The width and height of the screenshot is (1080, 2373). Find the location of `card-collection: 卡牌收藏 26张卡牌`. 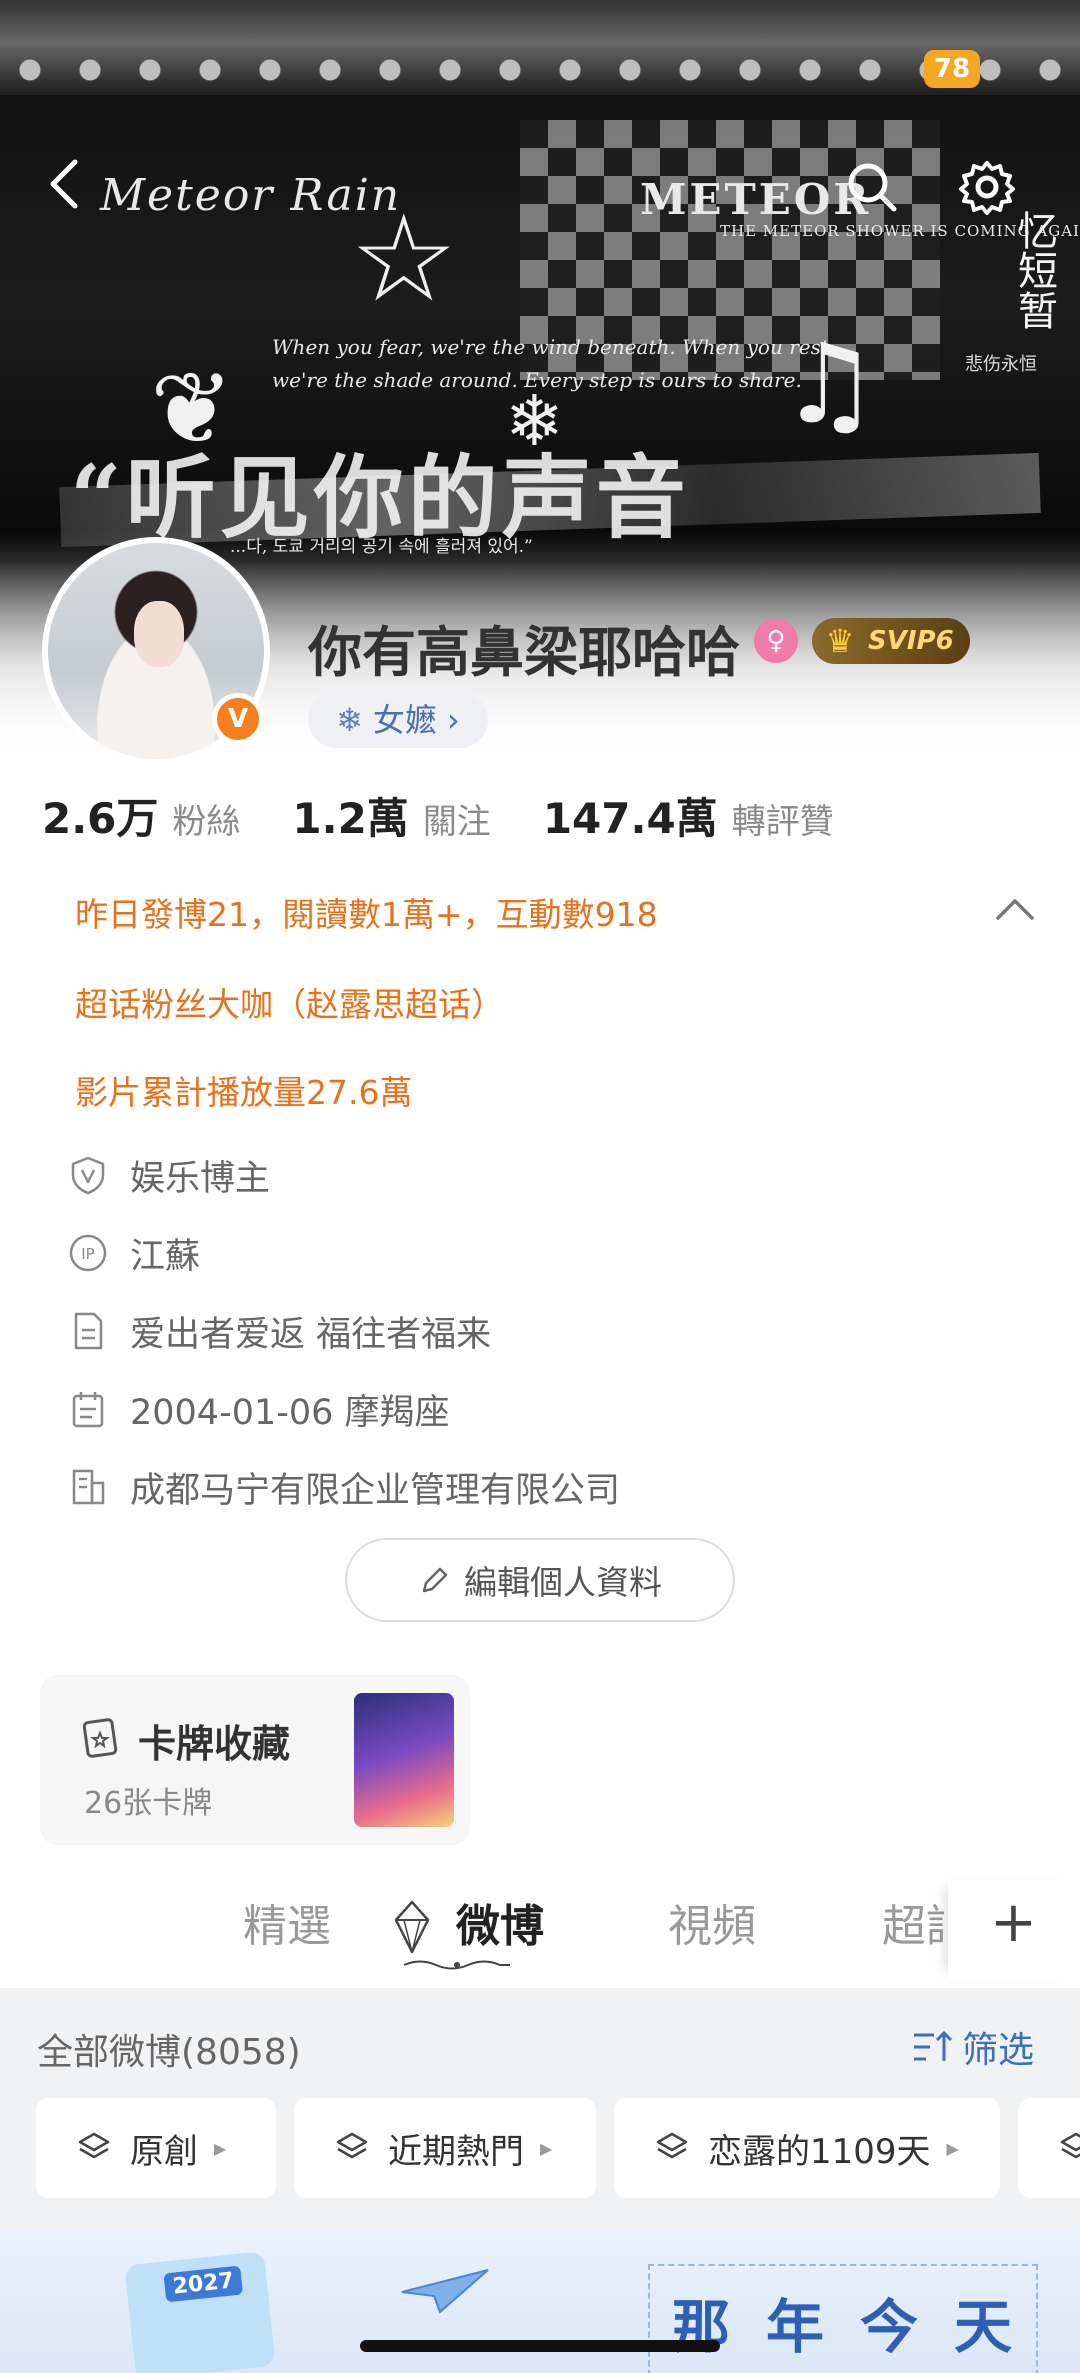

card-collection: 卡牌收藏 26张卡牌 is located at coordinates (255, 1760).